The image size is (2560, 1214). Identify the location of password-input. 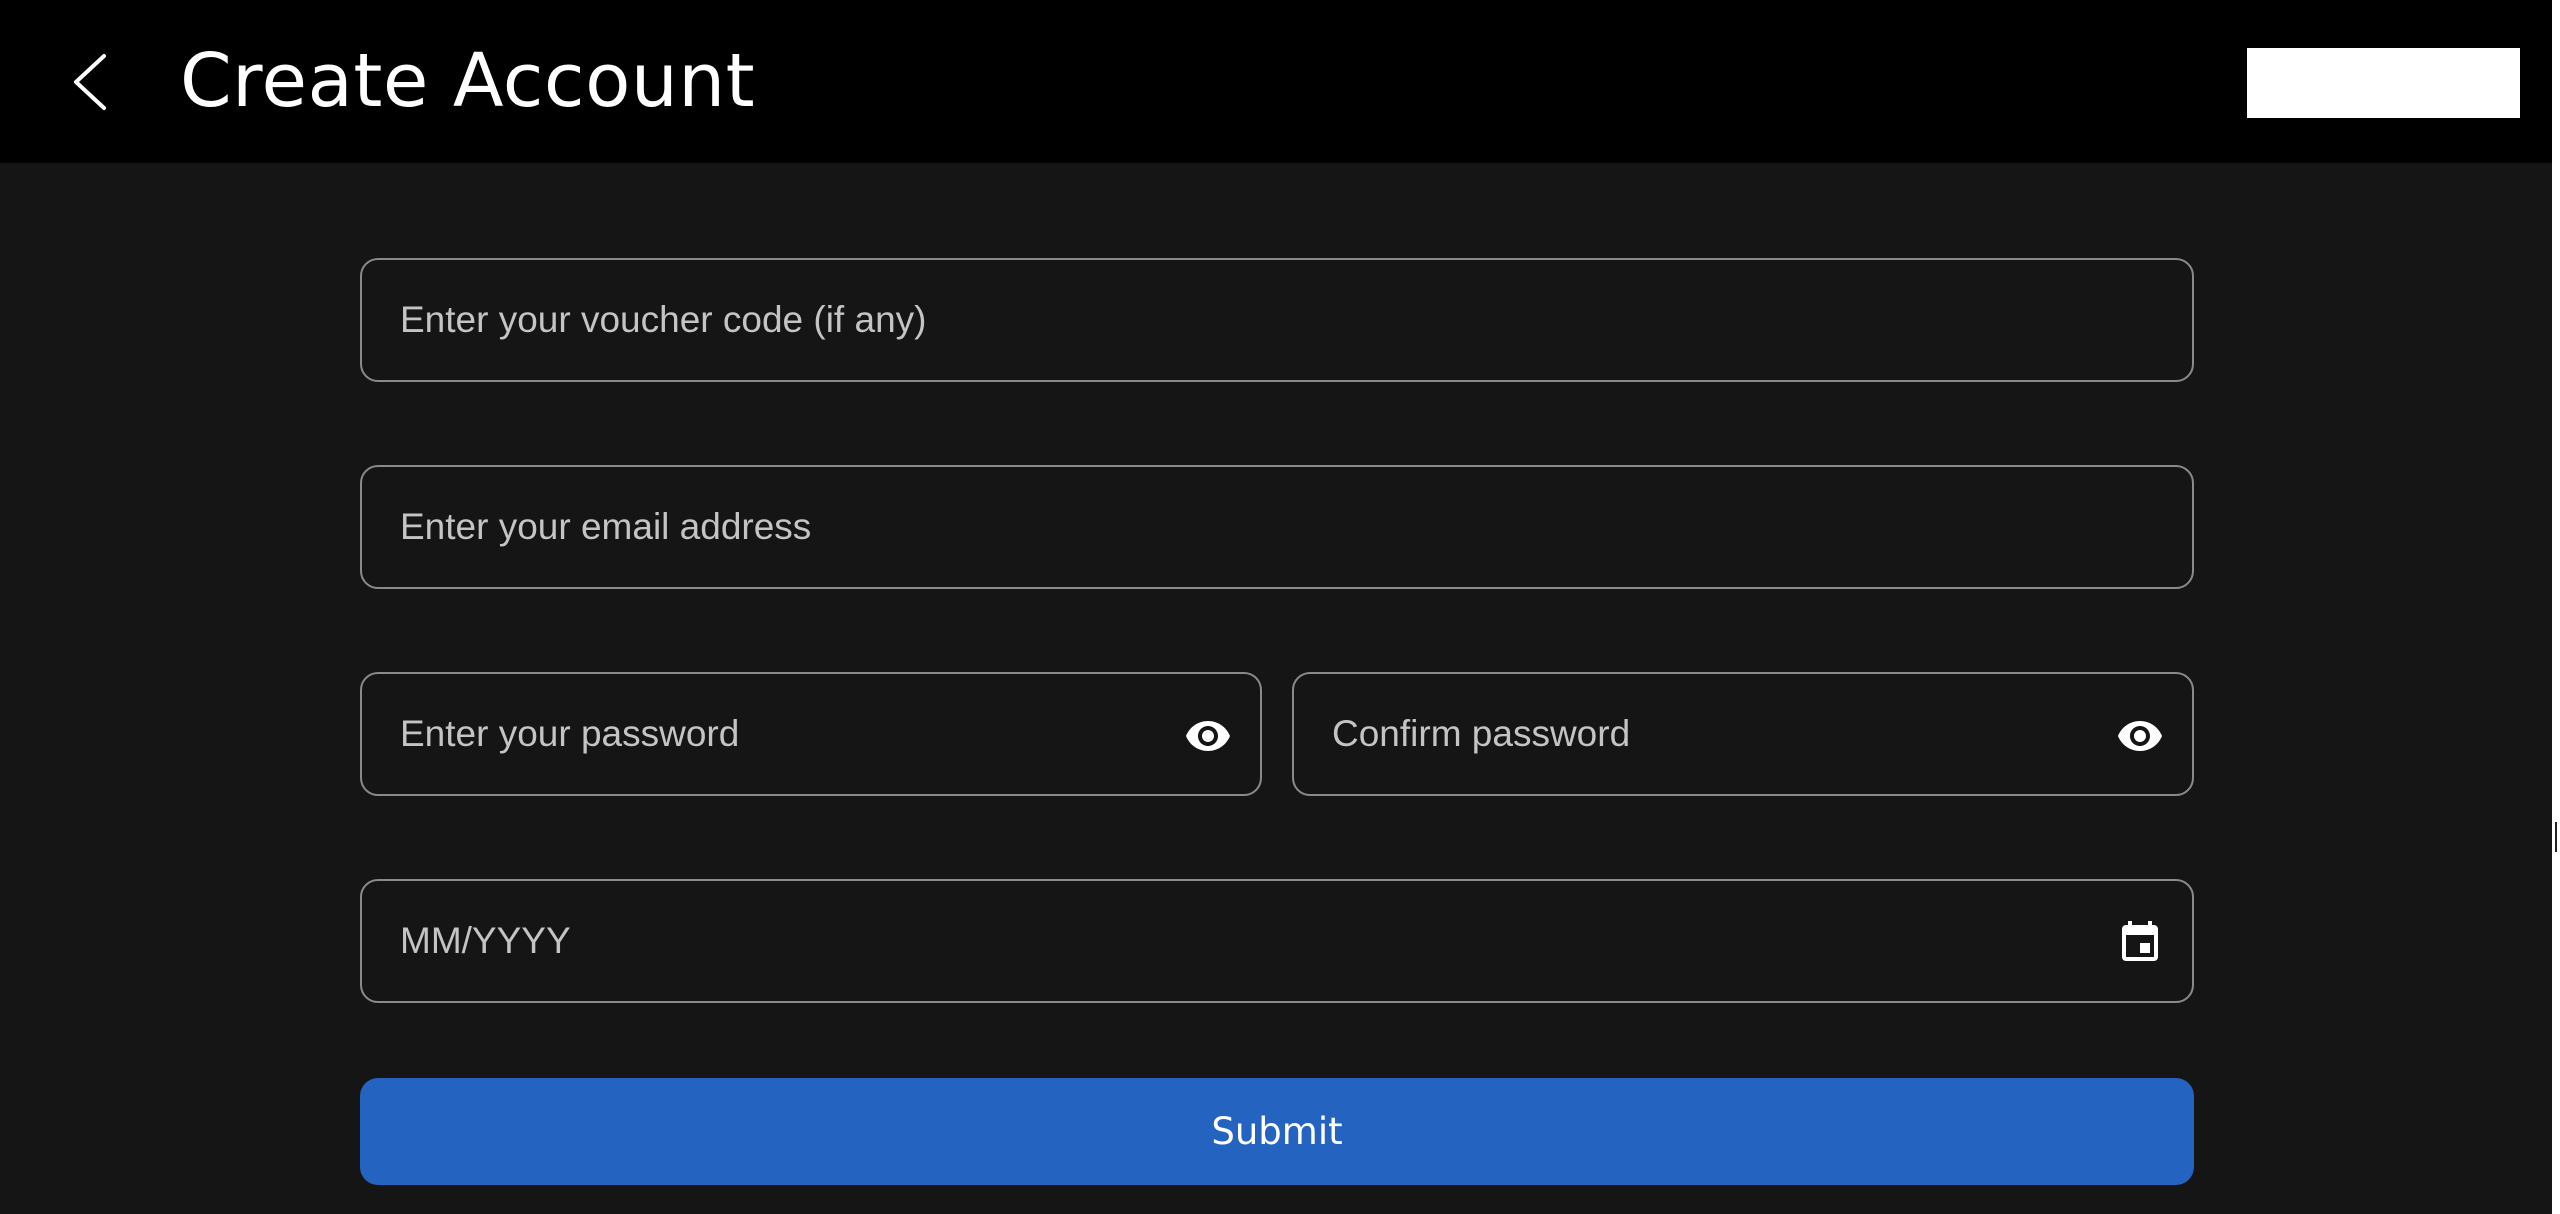
(779, 734).